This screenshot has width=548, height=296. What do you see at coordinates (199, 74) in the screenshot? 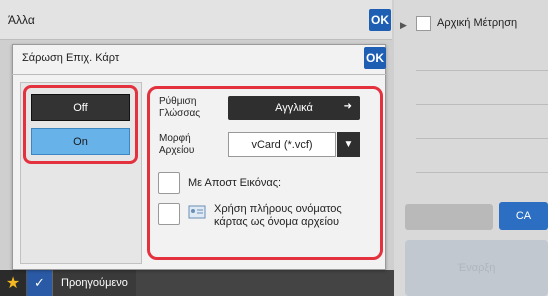
I see `dialog-divider` at bounding box center [199, 74].